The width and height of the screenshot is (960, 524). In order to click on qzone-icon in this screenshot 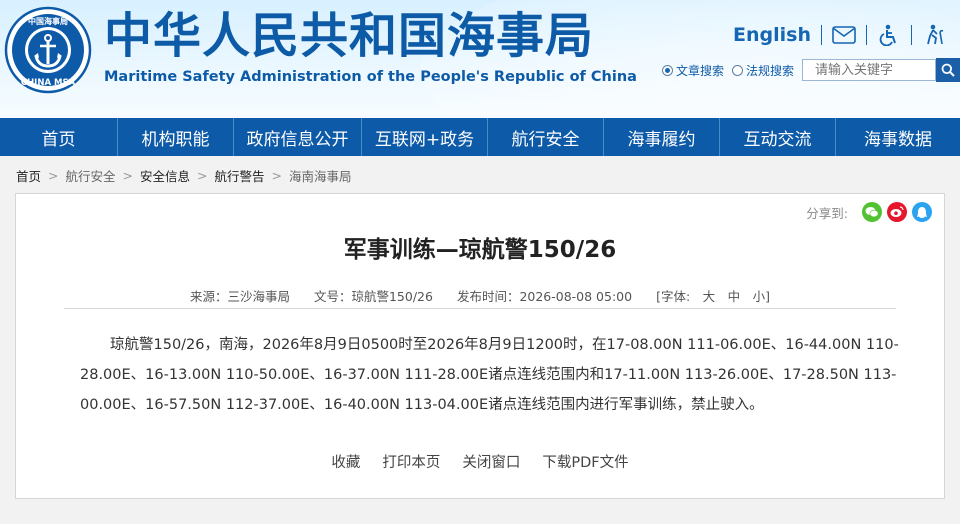, I will do `click(922, 212)`.